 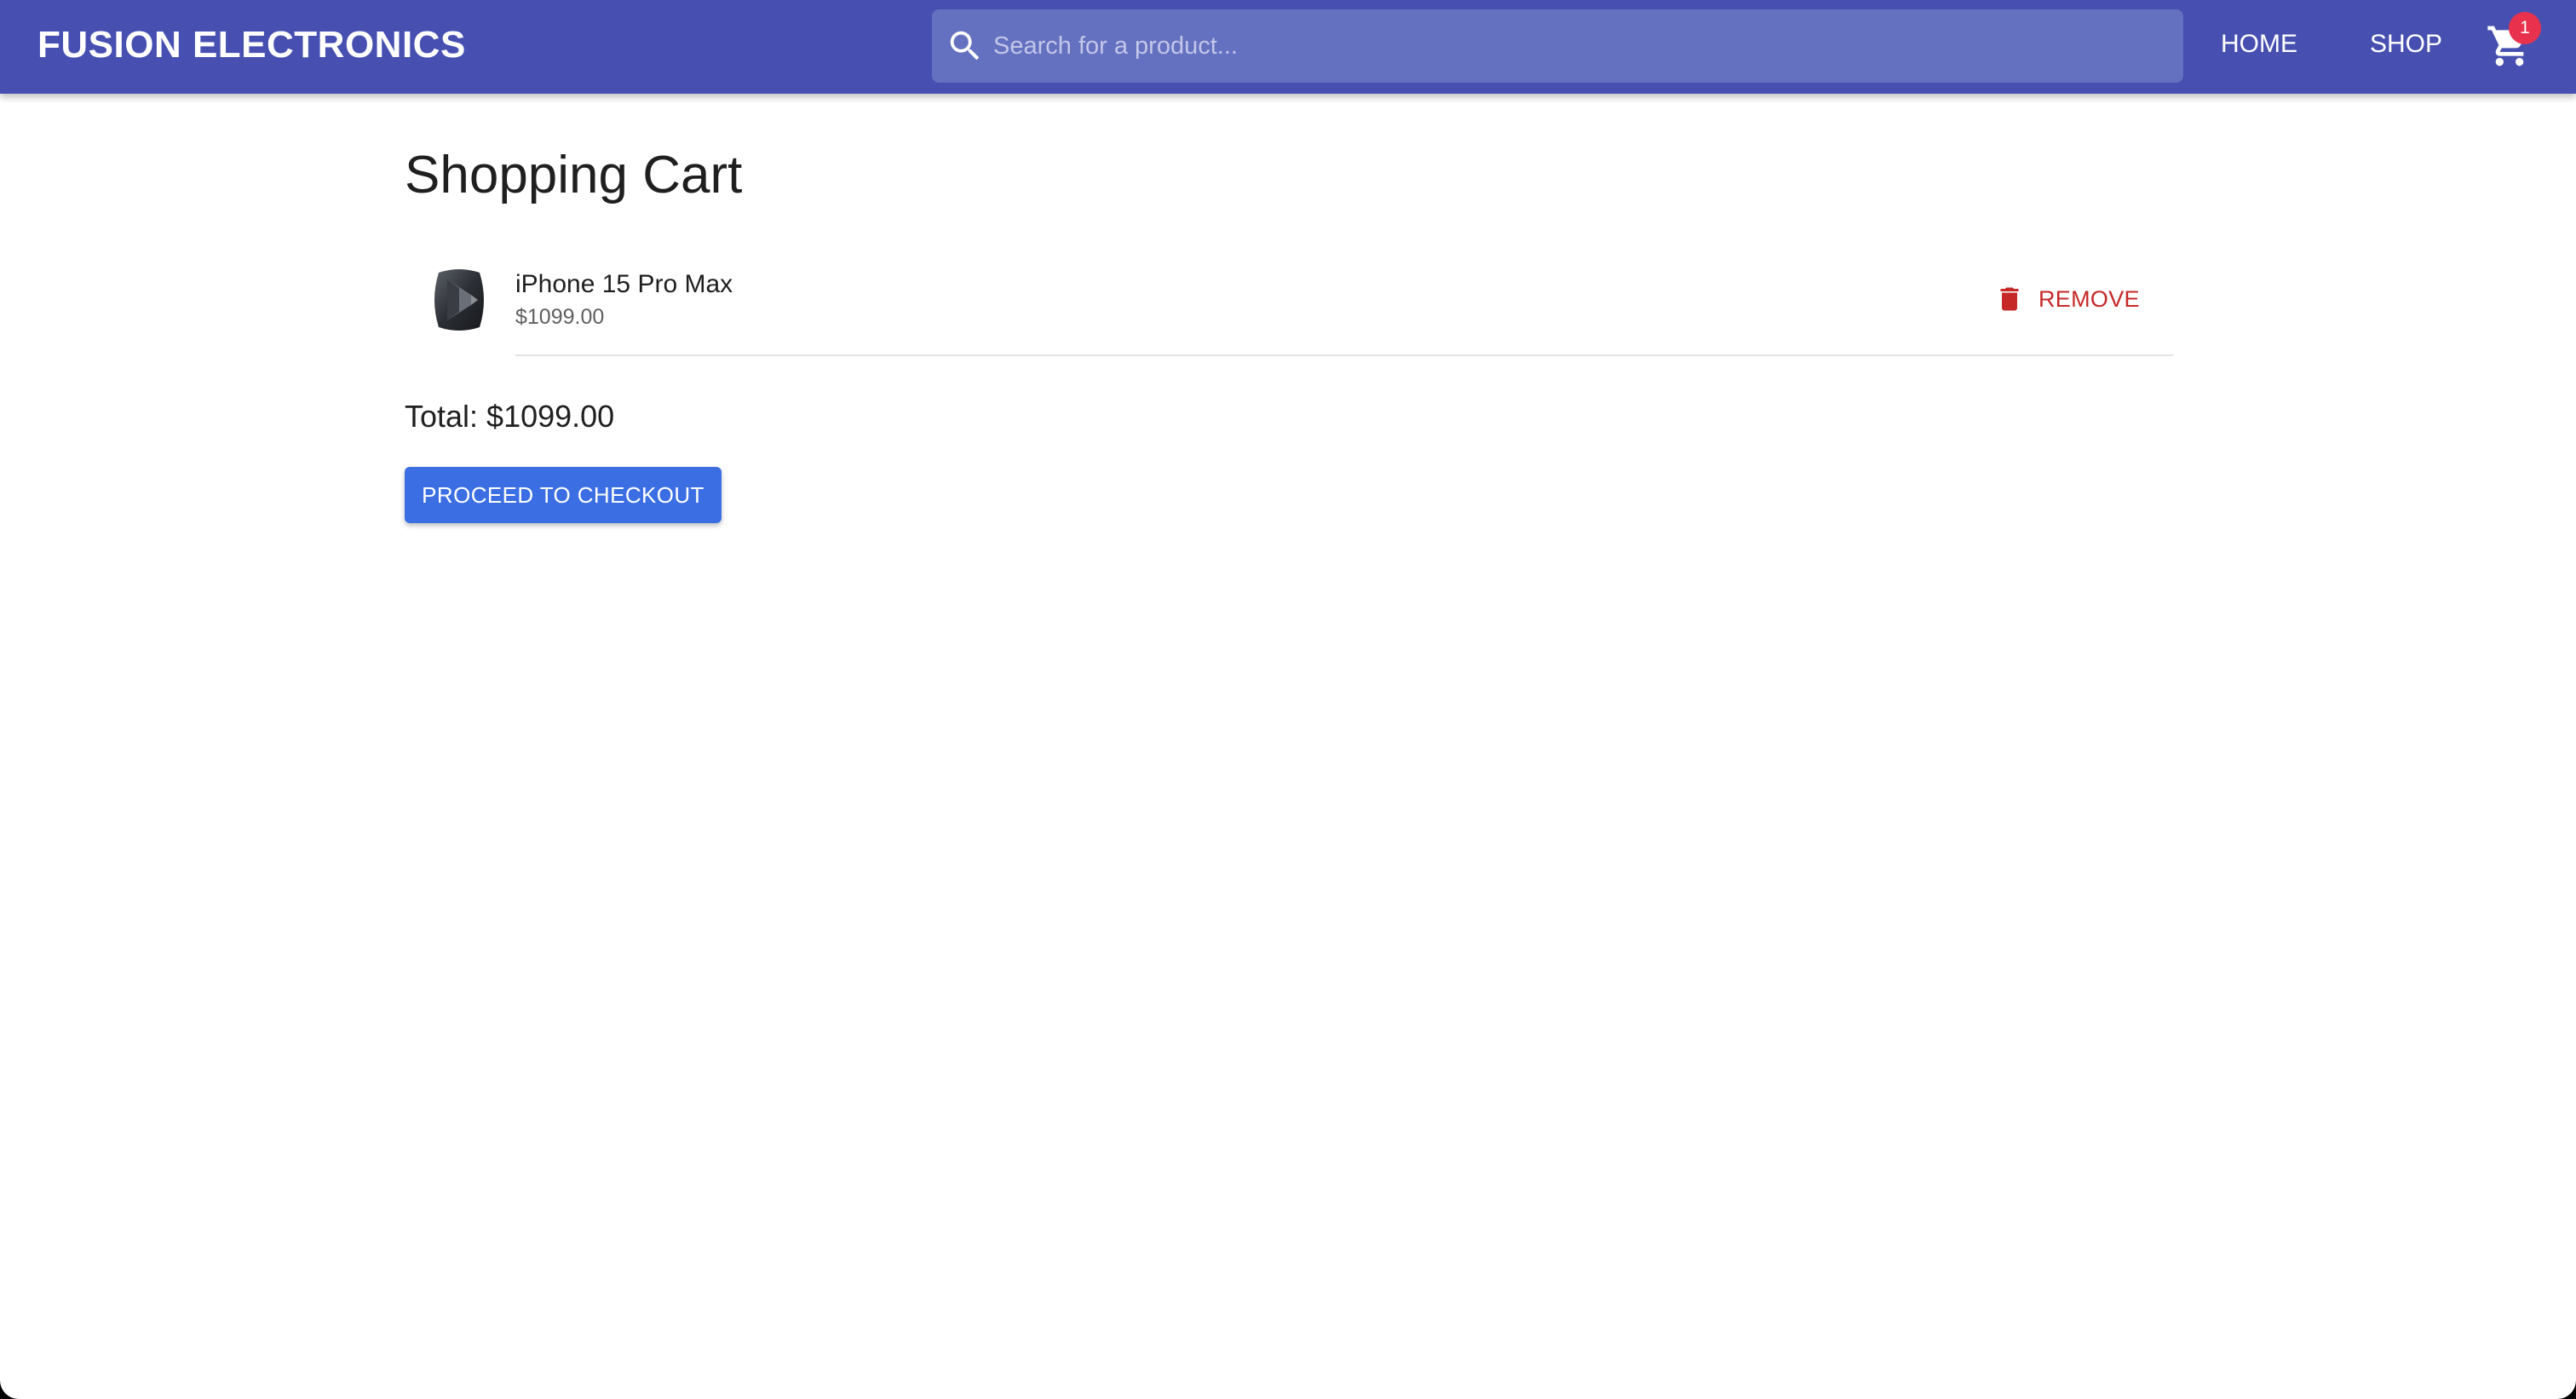 What do you see at coordinates (965, 45) in the screenshot?
I see `search-icon` at bounding box center [965, 45].